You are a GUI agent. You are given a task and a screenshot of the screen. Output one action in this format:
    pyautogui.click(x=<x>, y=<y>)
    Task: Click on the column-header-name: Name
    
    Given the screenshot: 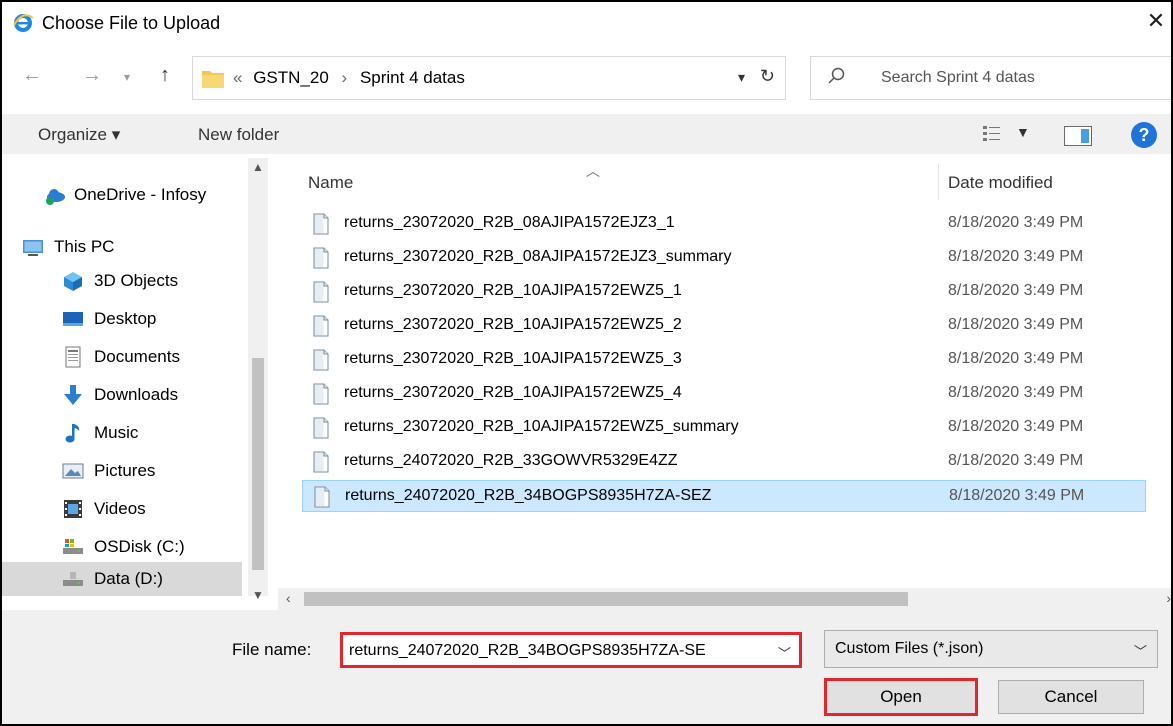 What is the action you would take?
    pyautogui.click(x=330, y=183)
    